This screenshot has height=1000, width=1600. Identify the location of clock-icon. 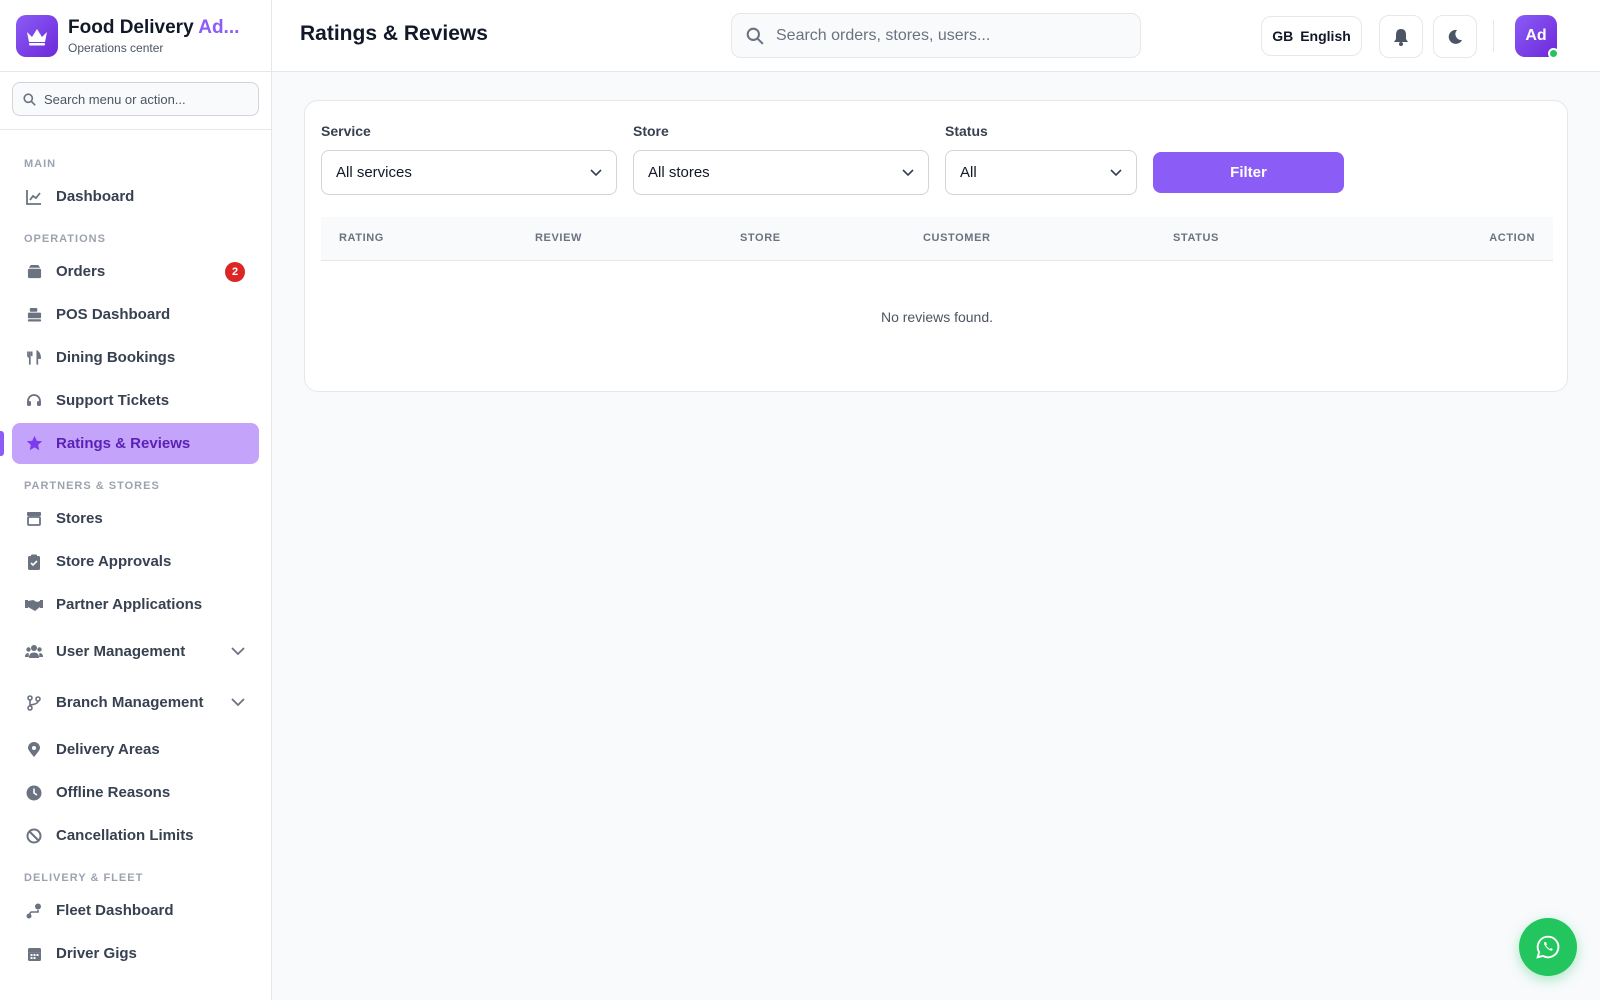
(34, 793).